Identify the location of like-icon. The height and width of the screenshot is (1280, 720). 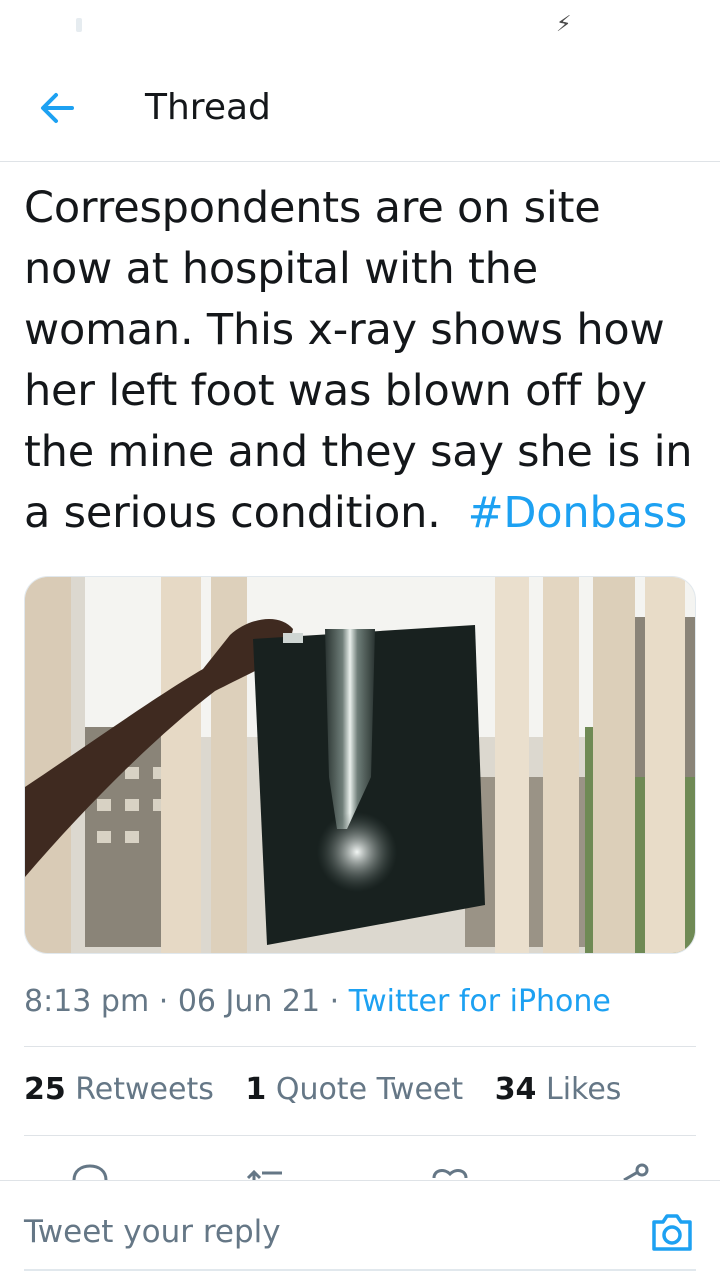
(450, 1174).